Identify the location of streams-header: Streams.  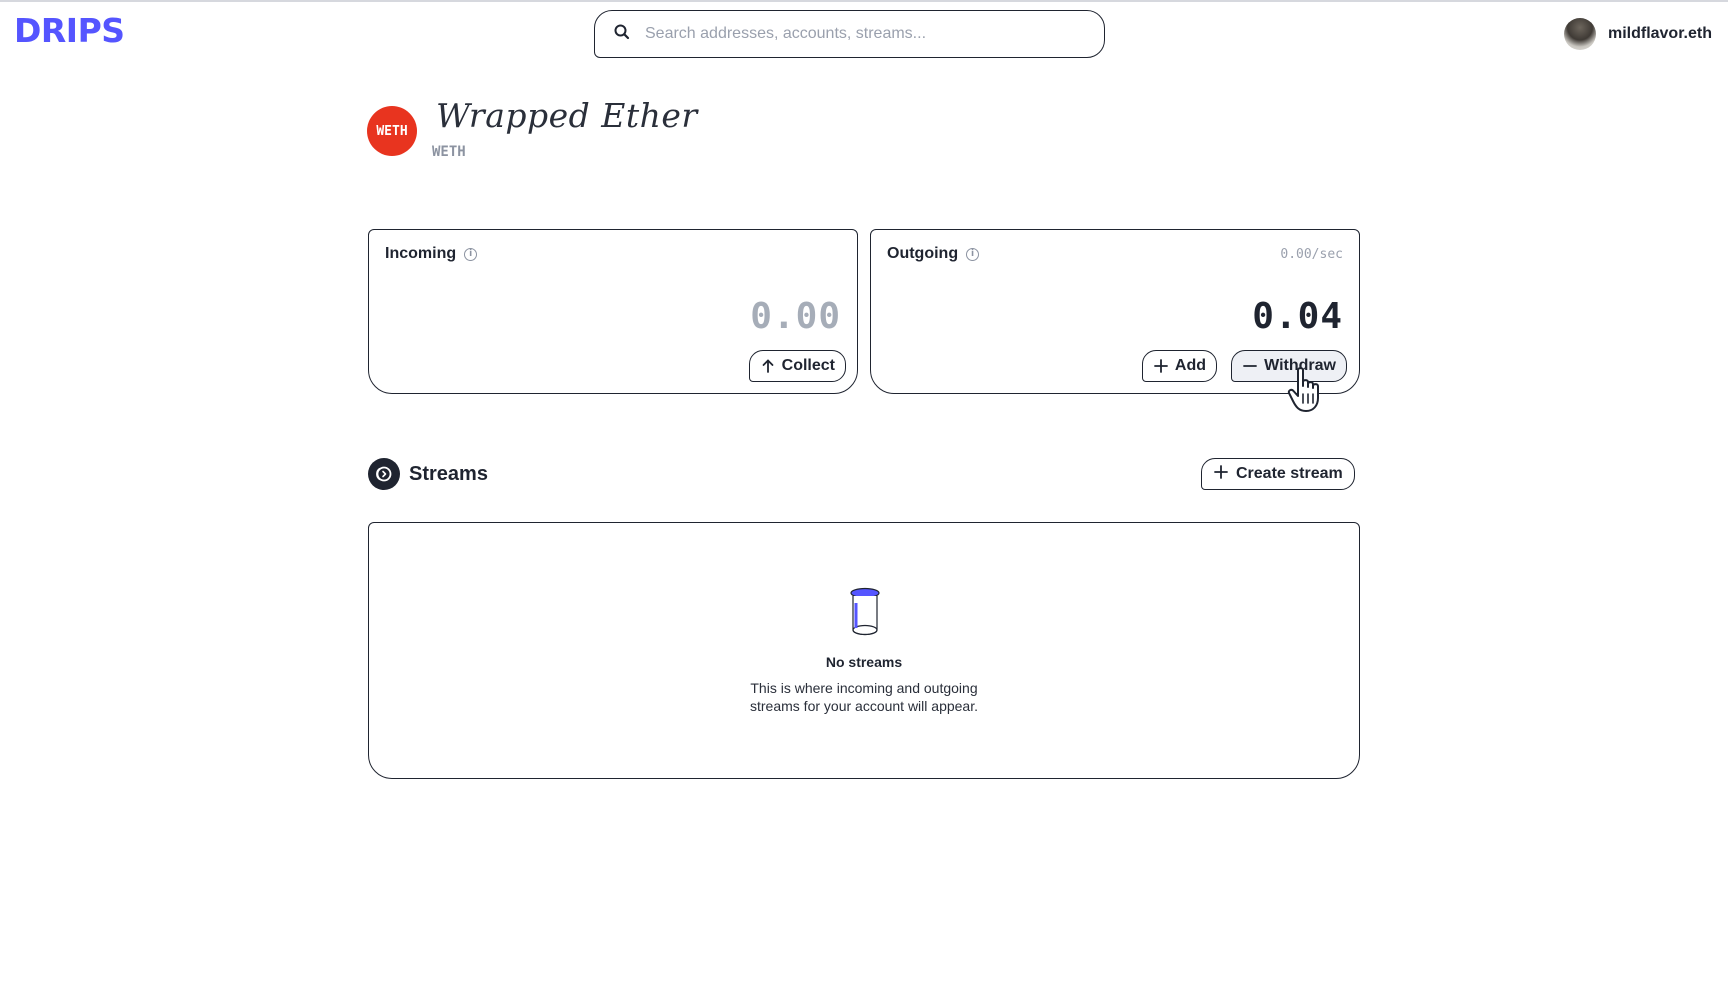
(428, 474).